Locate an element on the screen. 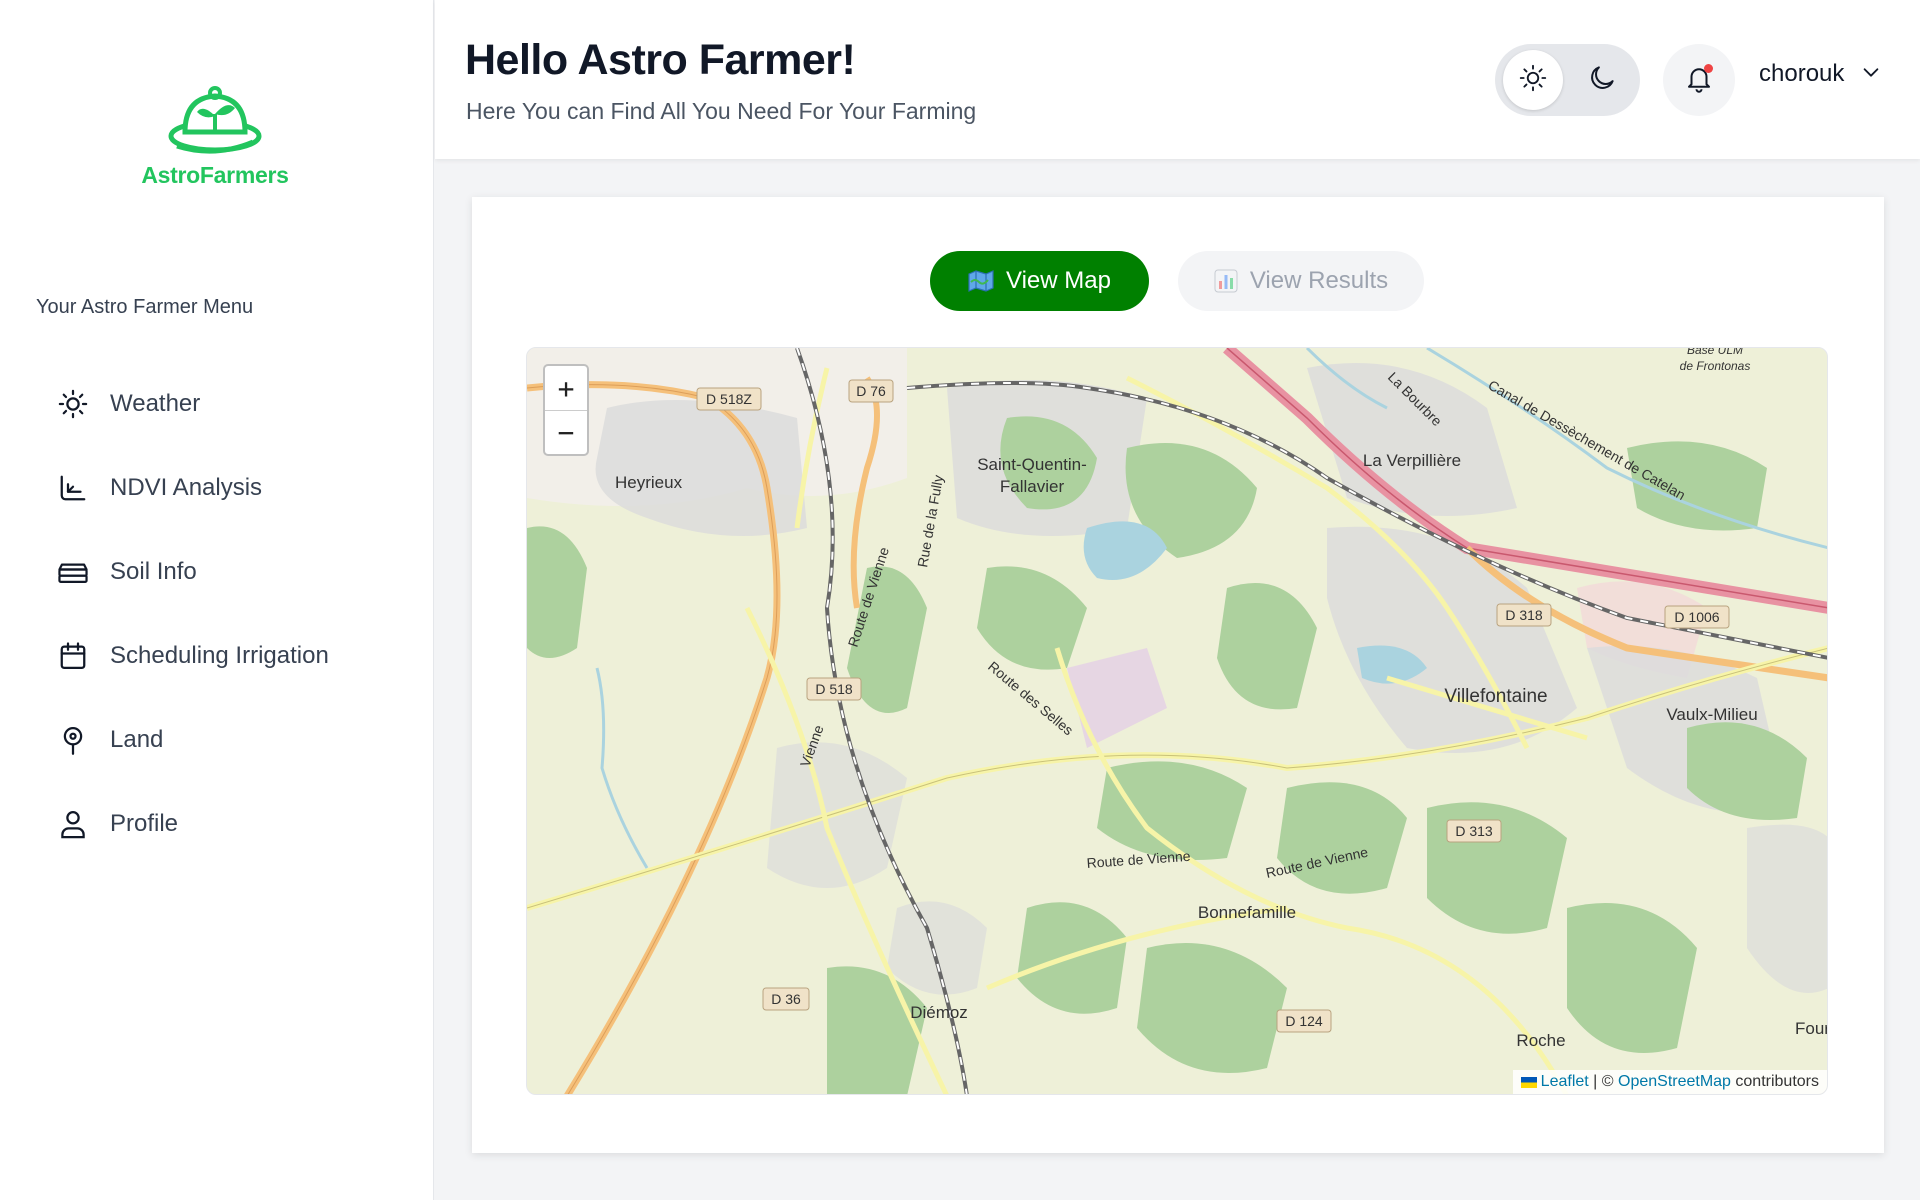 This screenshot has height=1200, width=1920. leaflet-link: Leaflet is located at coordinates (1565, 1082).